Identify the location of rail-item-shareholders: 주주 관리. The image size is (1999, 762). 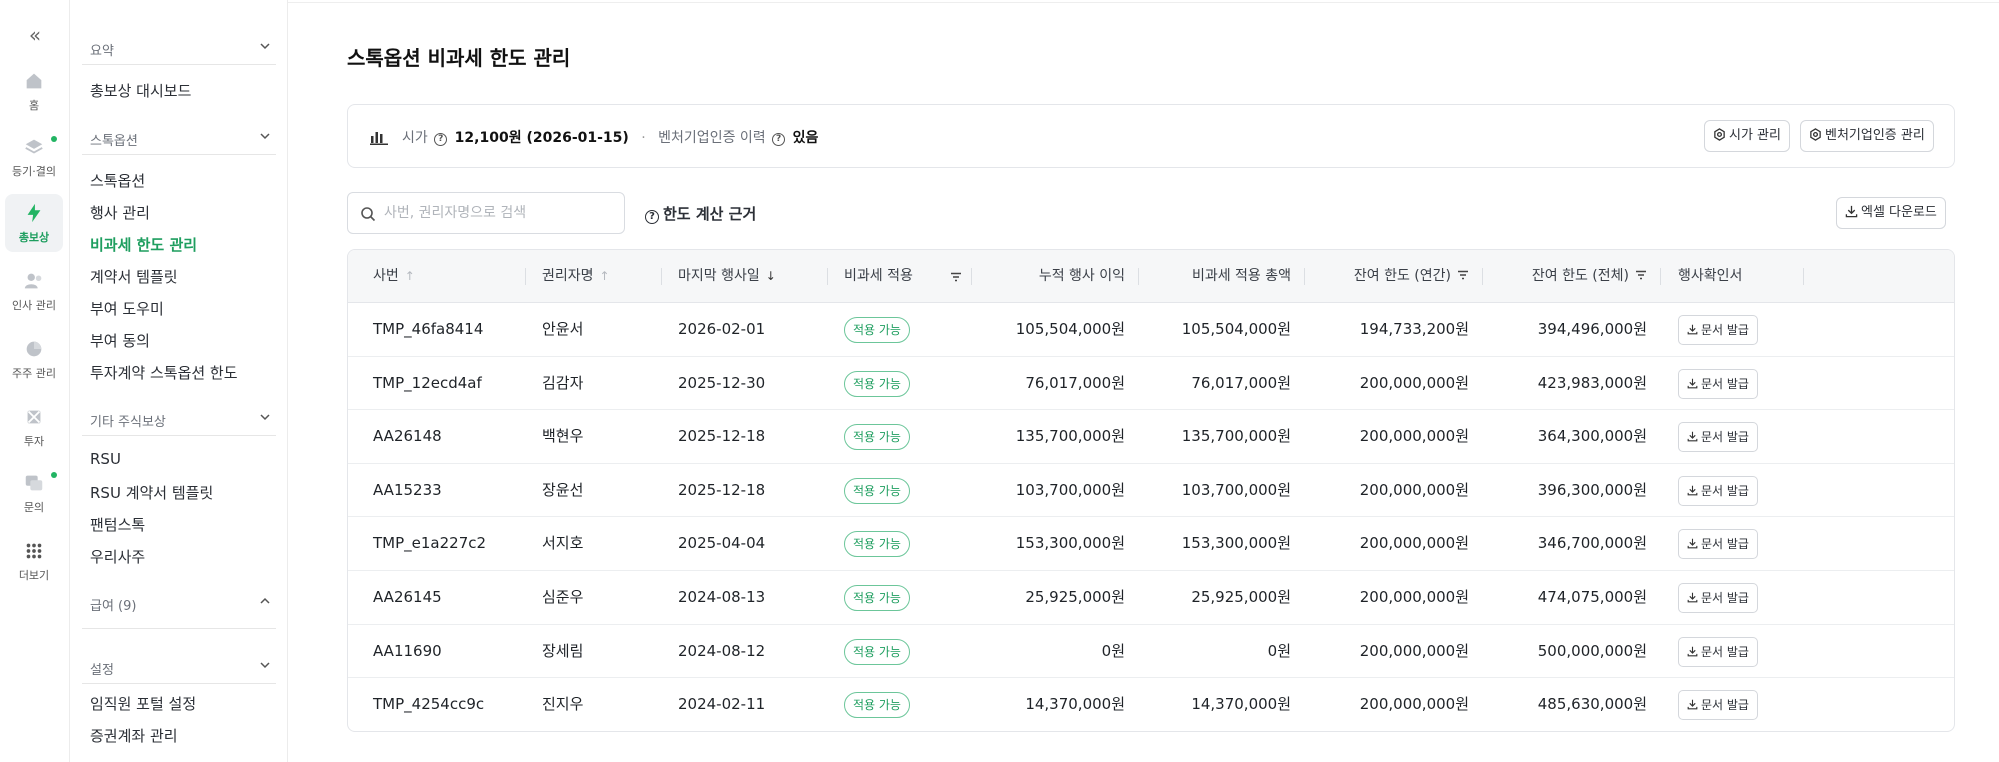
(34, 359).